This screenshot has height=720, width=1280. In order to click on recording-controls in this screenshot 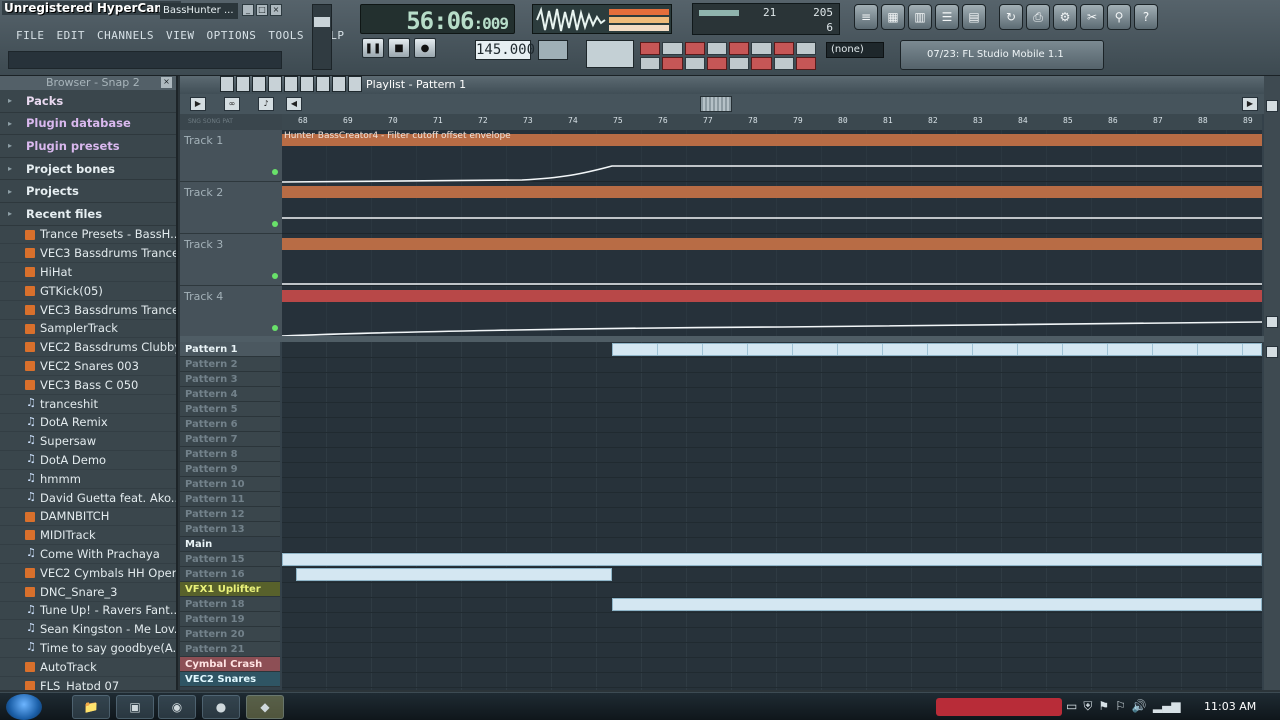, I will do `click(999, 707)`.